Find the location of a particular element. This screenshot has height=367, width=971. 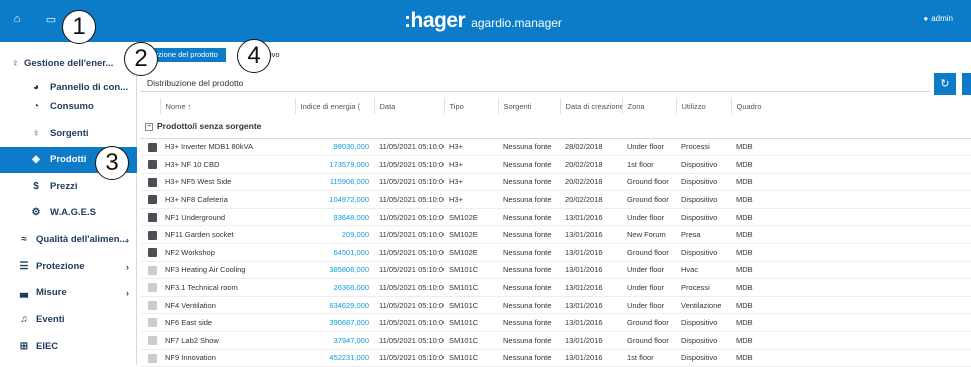

col-zone: Zona is located at coordinates (649, 106).